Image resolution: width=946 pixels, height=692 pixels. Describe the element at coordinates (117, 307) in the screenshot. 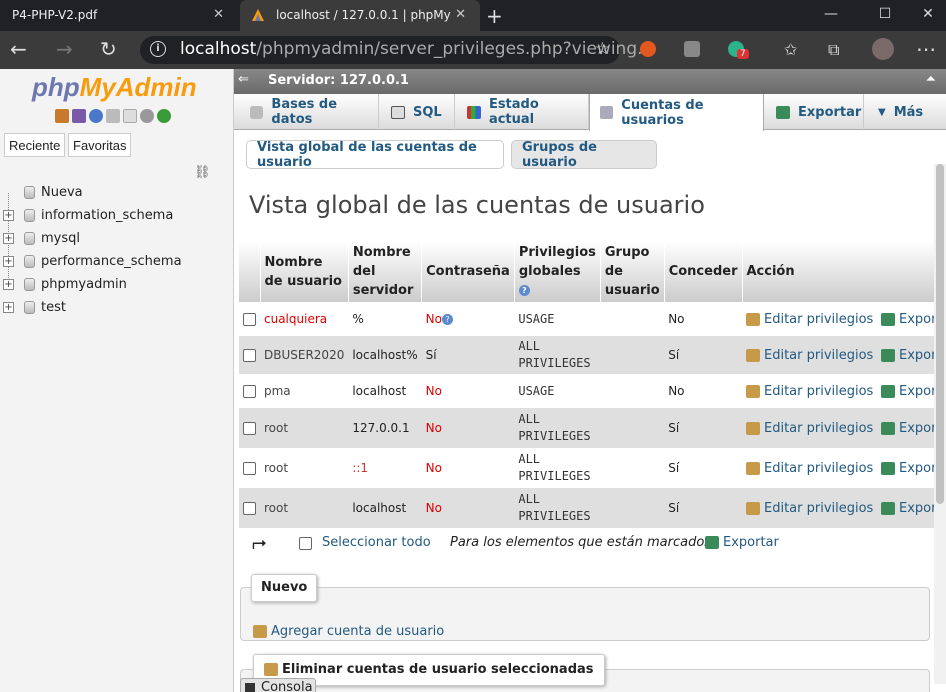

I see `tree-item-database: + test` at that location.